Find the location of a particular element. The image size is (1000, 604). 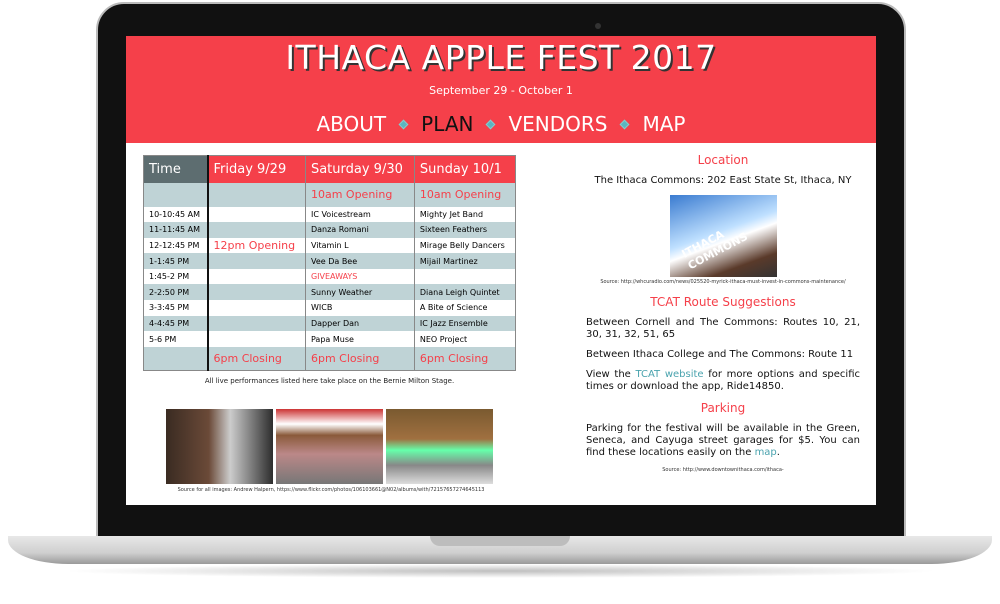

performance-cell: Sunny Weather is located at coordinates (359, 292).